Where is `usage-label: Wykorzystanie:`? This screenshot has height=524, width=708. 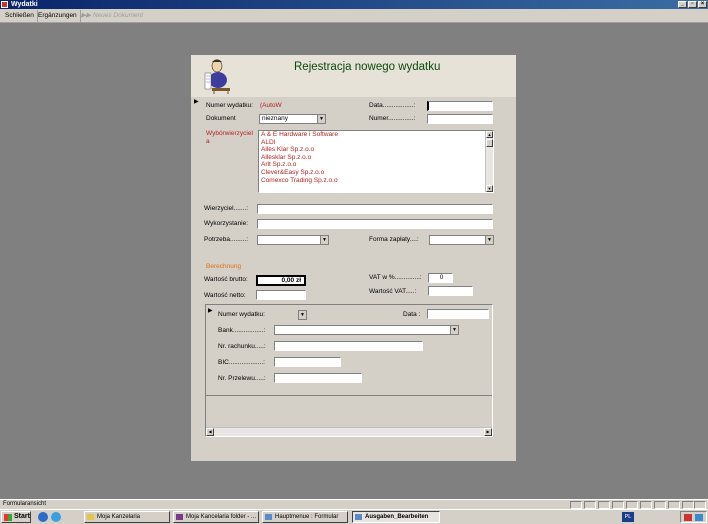
usage-label: Wykorzystanie: is located at coordinates (226, 223).